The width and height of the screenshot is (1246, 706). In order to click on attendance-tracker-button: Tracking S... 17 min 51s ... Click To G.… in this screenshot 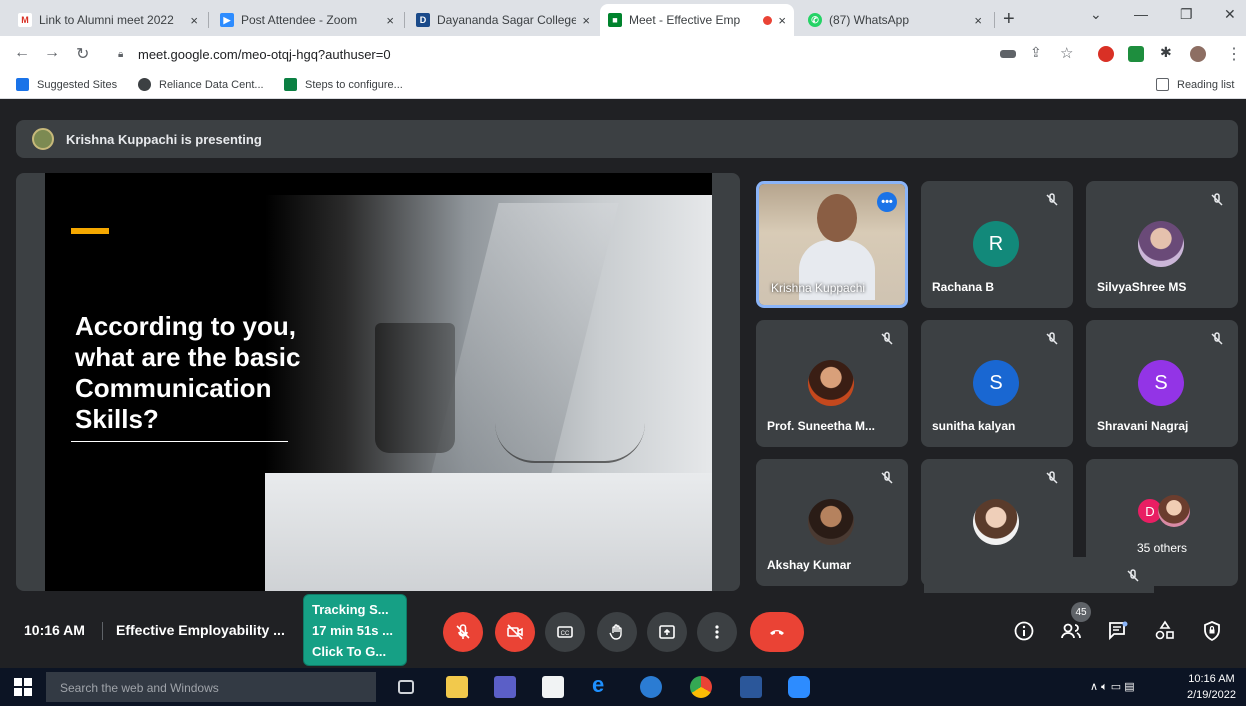, I will do `click(355, 630)`.